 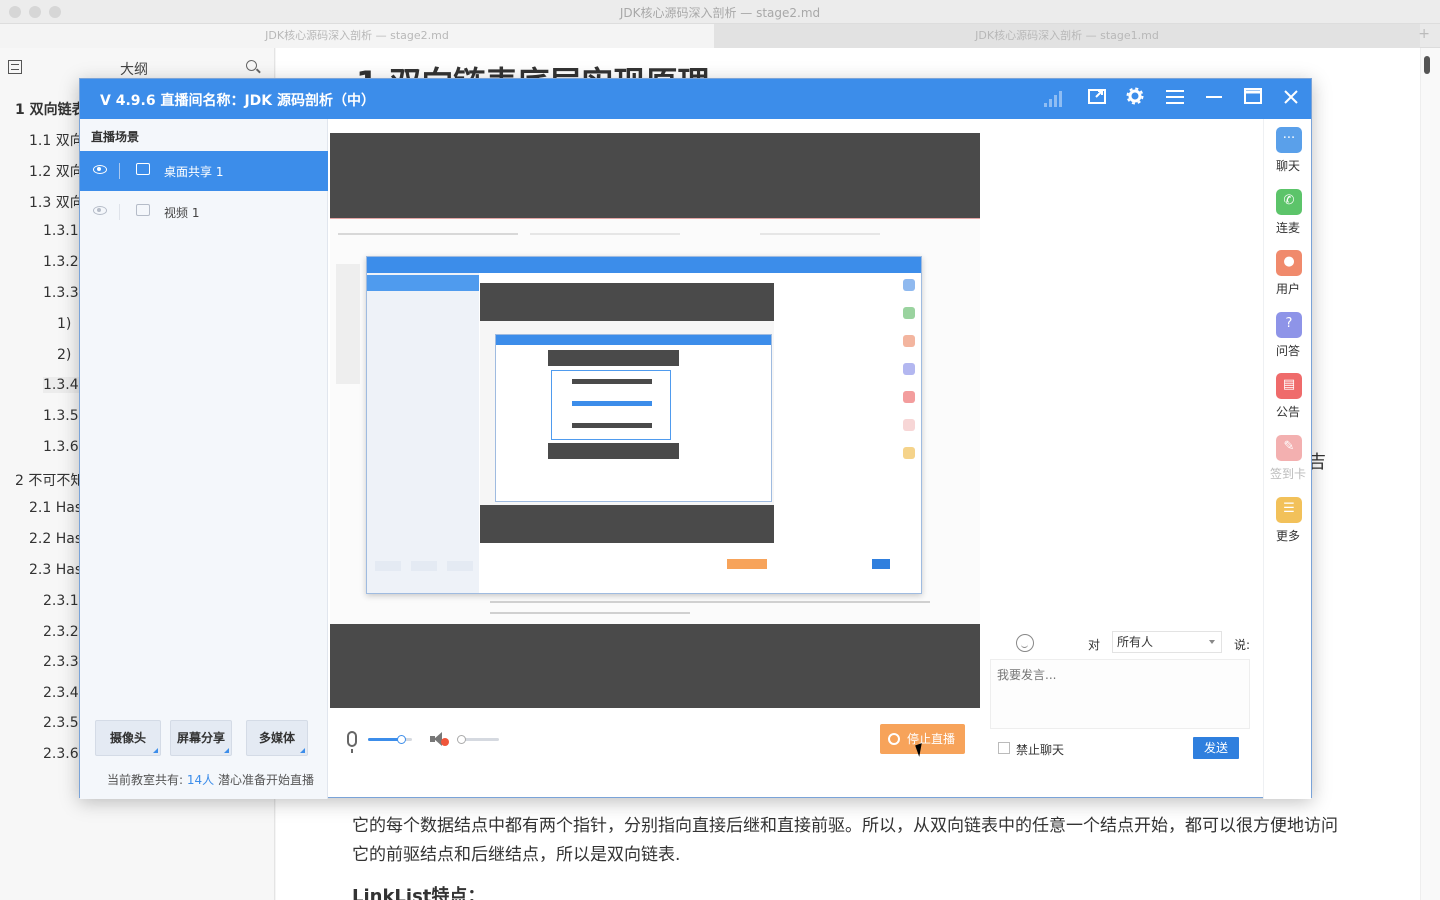 I want to click on classroom-status: 当前教室共有: 14人 潜心准备开始直播, so click(x=210, y=779).